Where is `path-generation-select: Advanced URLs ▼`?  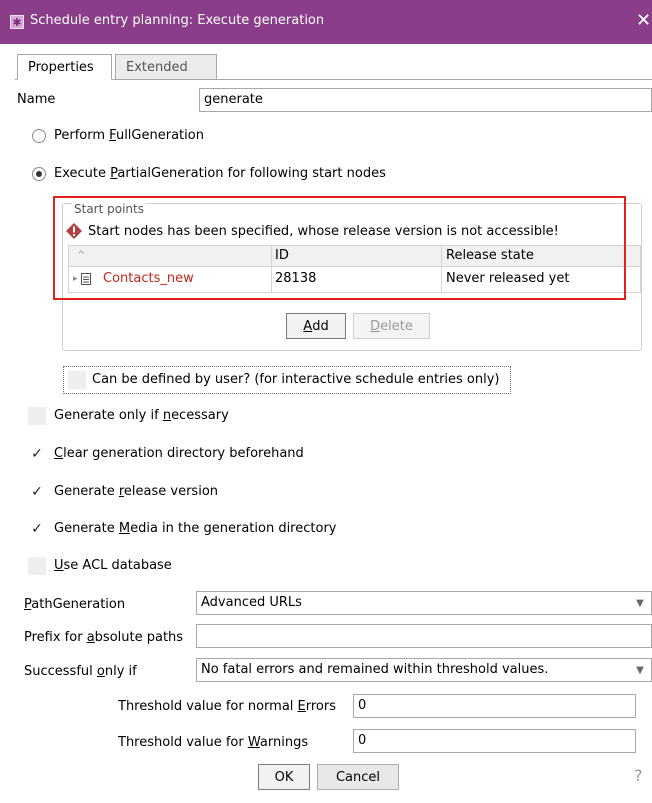
path-generation-select: Advanced URLs ▼ is located at coordinates (424, 603).